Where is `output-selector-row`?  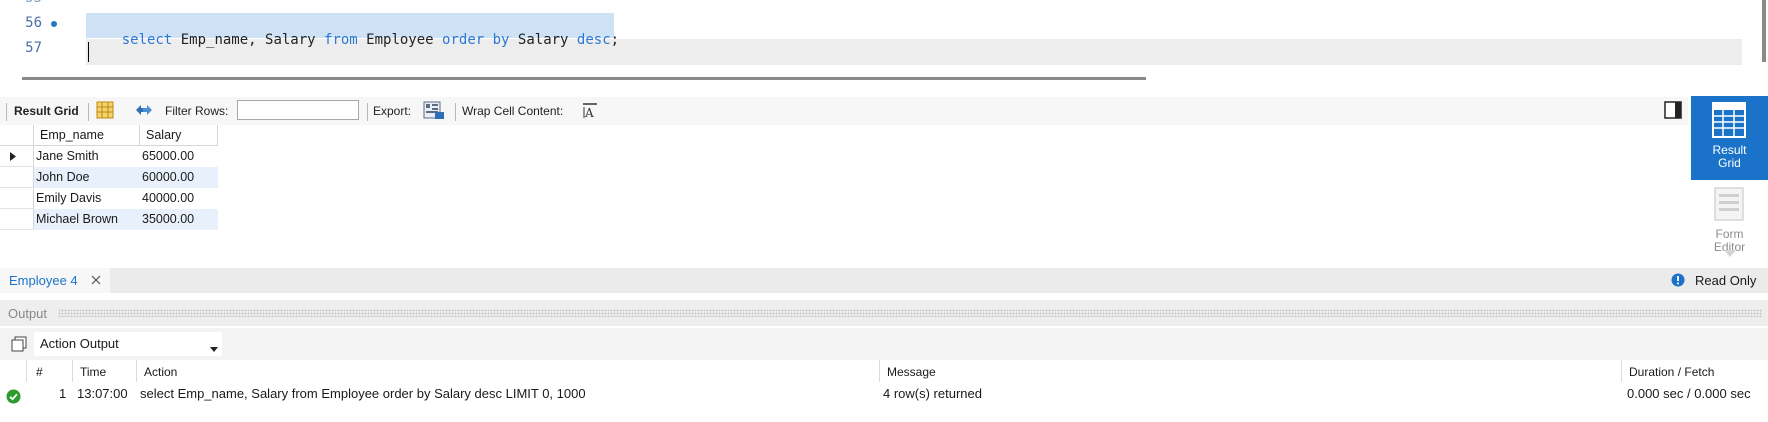
output-selector-row is located at coordinates (884, 344).